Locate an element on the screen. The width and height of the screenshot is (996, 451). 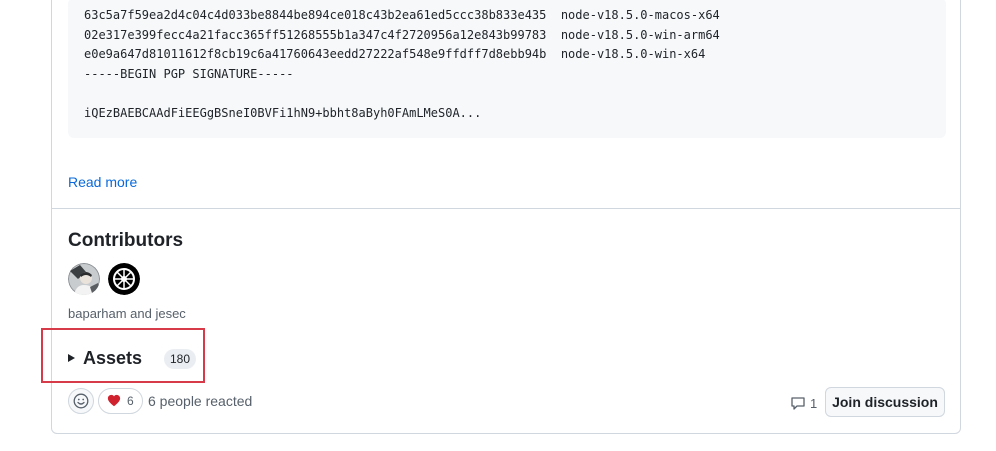
assets-count-badge: 180 is located at coordinates (180, 359).